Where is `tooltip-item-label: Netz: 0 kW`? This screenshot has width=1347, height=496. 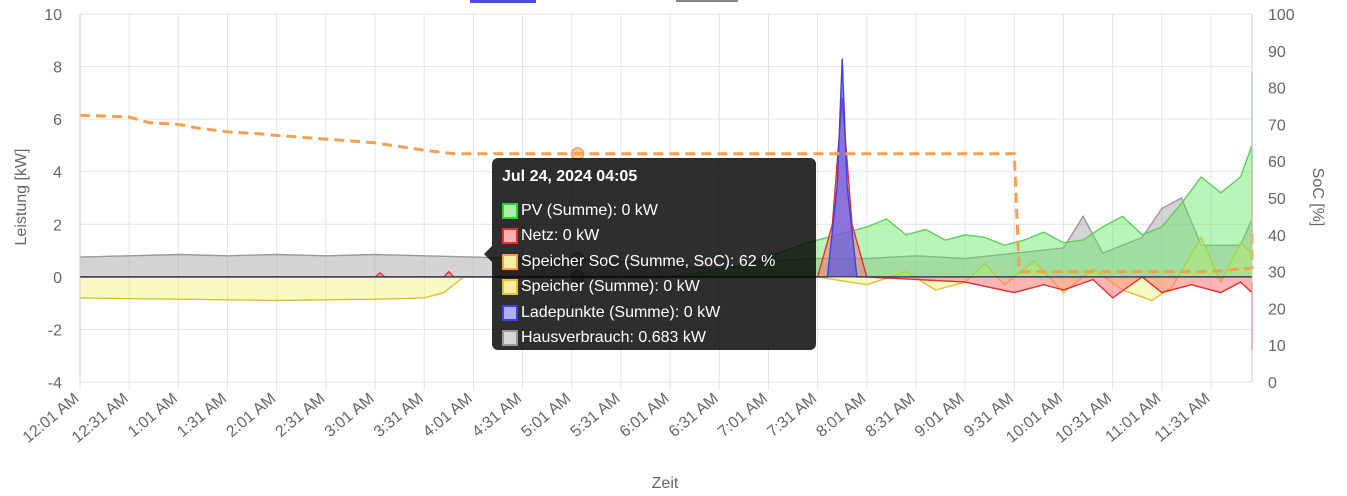
tooltip-item-label: Netz: 0 kW is located at coordinates (560, 236).